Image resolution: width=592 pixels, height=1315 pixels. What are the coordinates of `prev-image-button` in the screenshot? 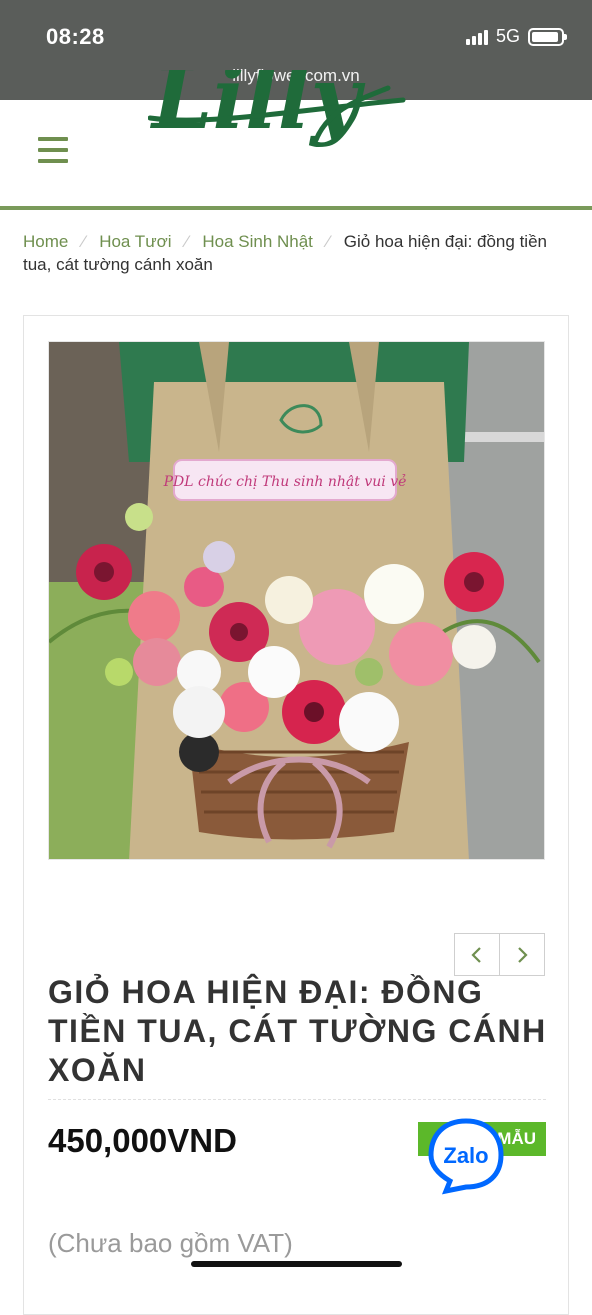 It's located at (477, 954).